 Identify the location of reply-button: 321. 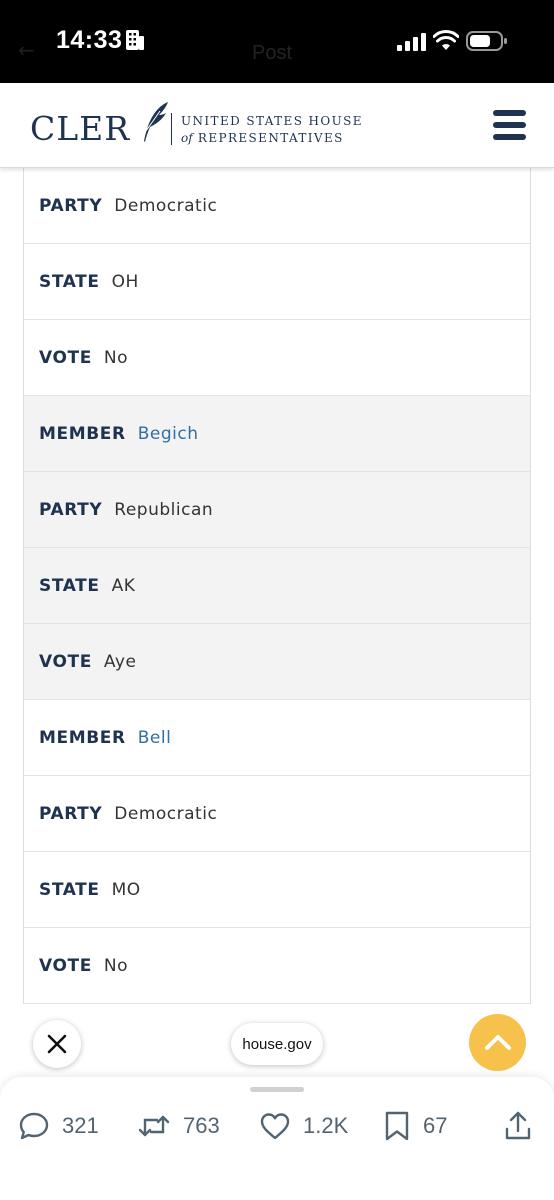
(58, 1126).